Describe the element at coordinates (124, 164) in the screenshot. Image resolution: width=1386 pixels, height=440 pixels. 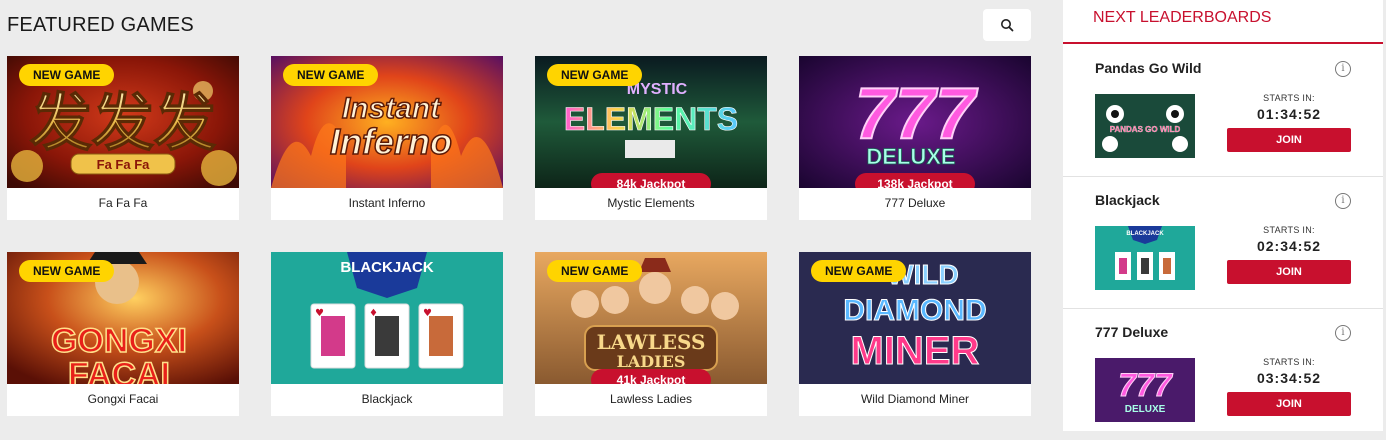
I see `fafafa-sub-text: Fa Fa Fa` at that location.